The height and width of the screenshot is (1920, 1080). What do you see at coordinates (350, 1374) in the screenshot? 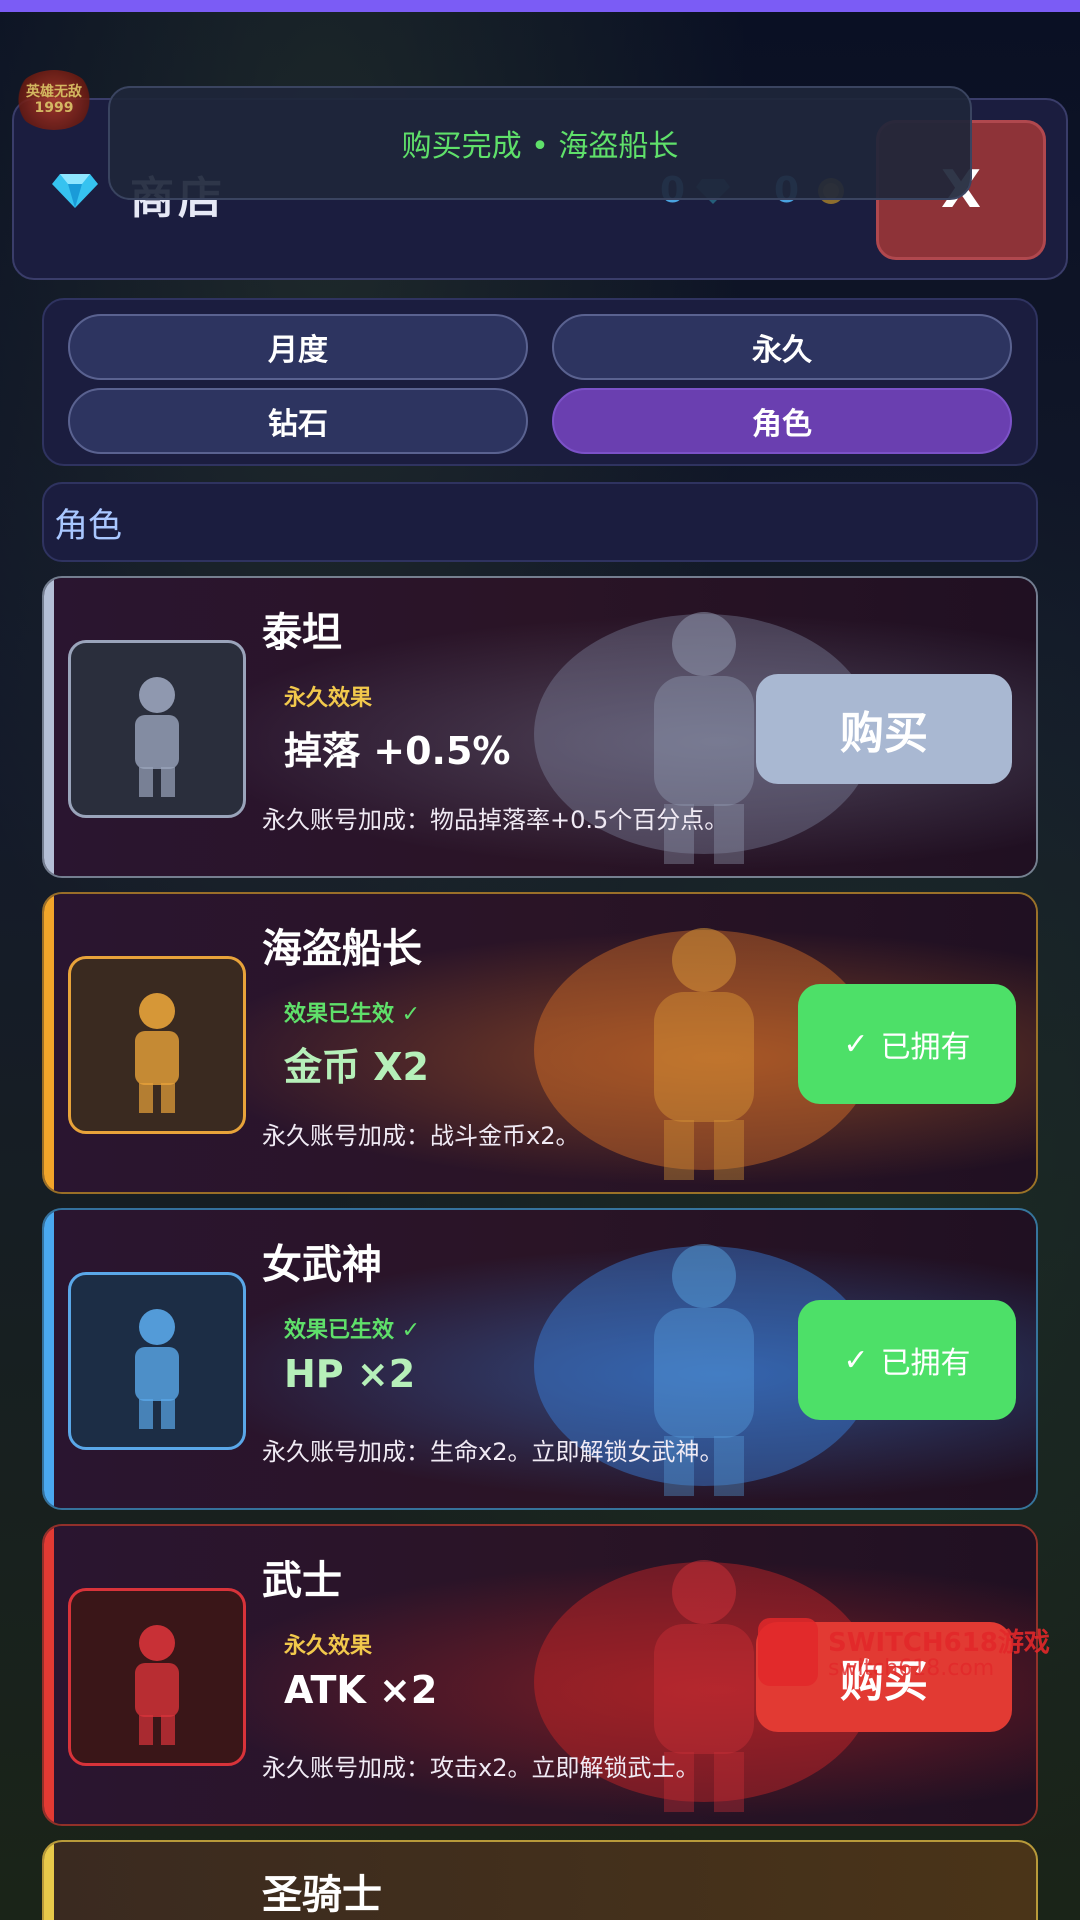
I see `effect-value: HP ×2` at bounding box center [350, 1374].